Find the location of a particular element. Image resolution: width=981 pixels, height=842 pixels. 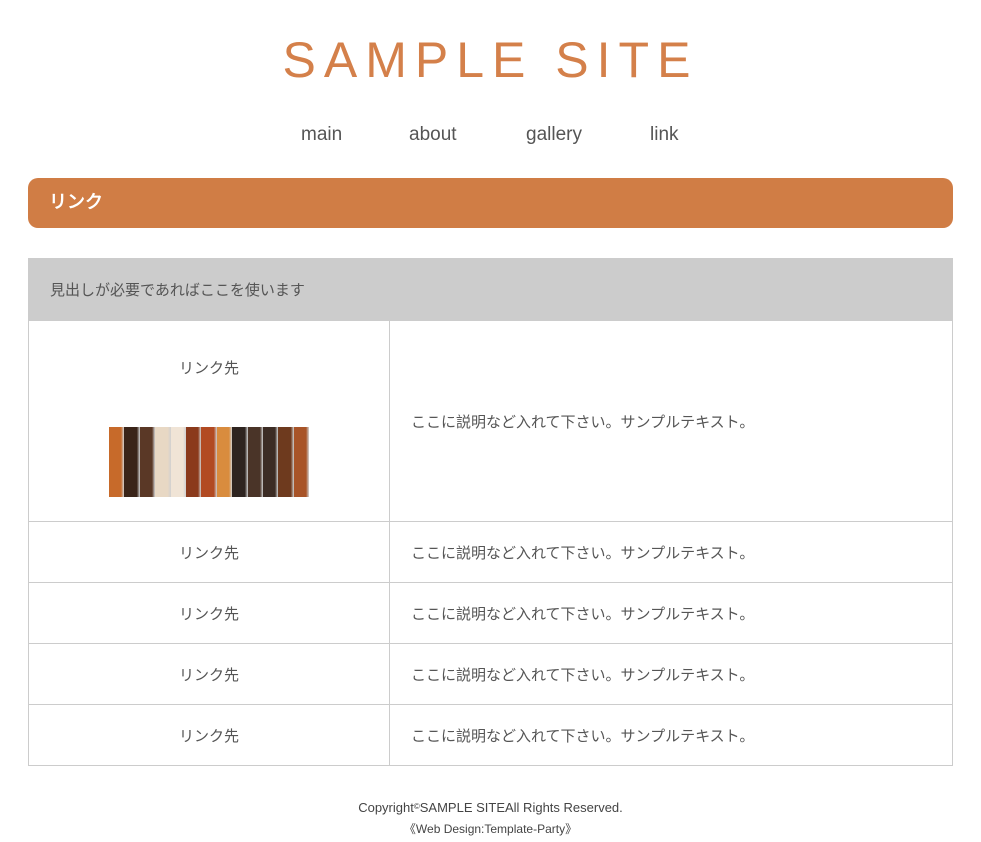

credit-line: 《Web Design:Template-Party》 is located at coordinates (490, 829).